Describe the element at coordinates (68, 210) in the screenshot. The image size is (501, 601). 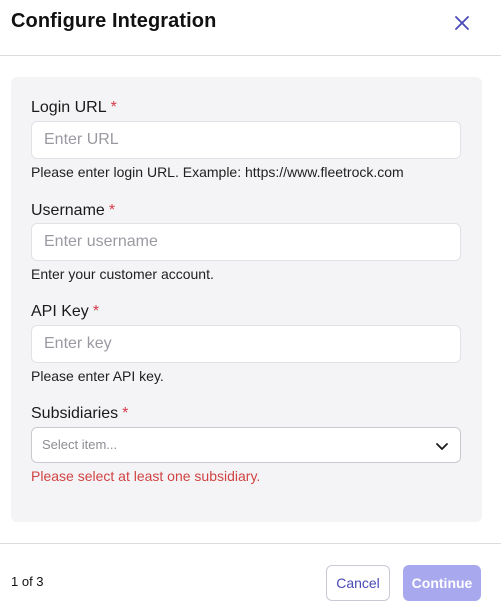
I see `username-label-text: Username` at that location.